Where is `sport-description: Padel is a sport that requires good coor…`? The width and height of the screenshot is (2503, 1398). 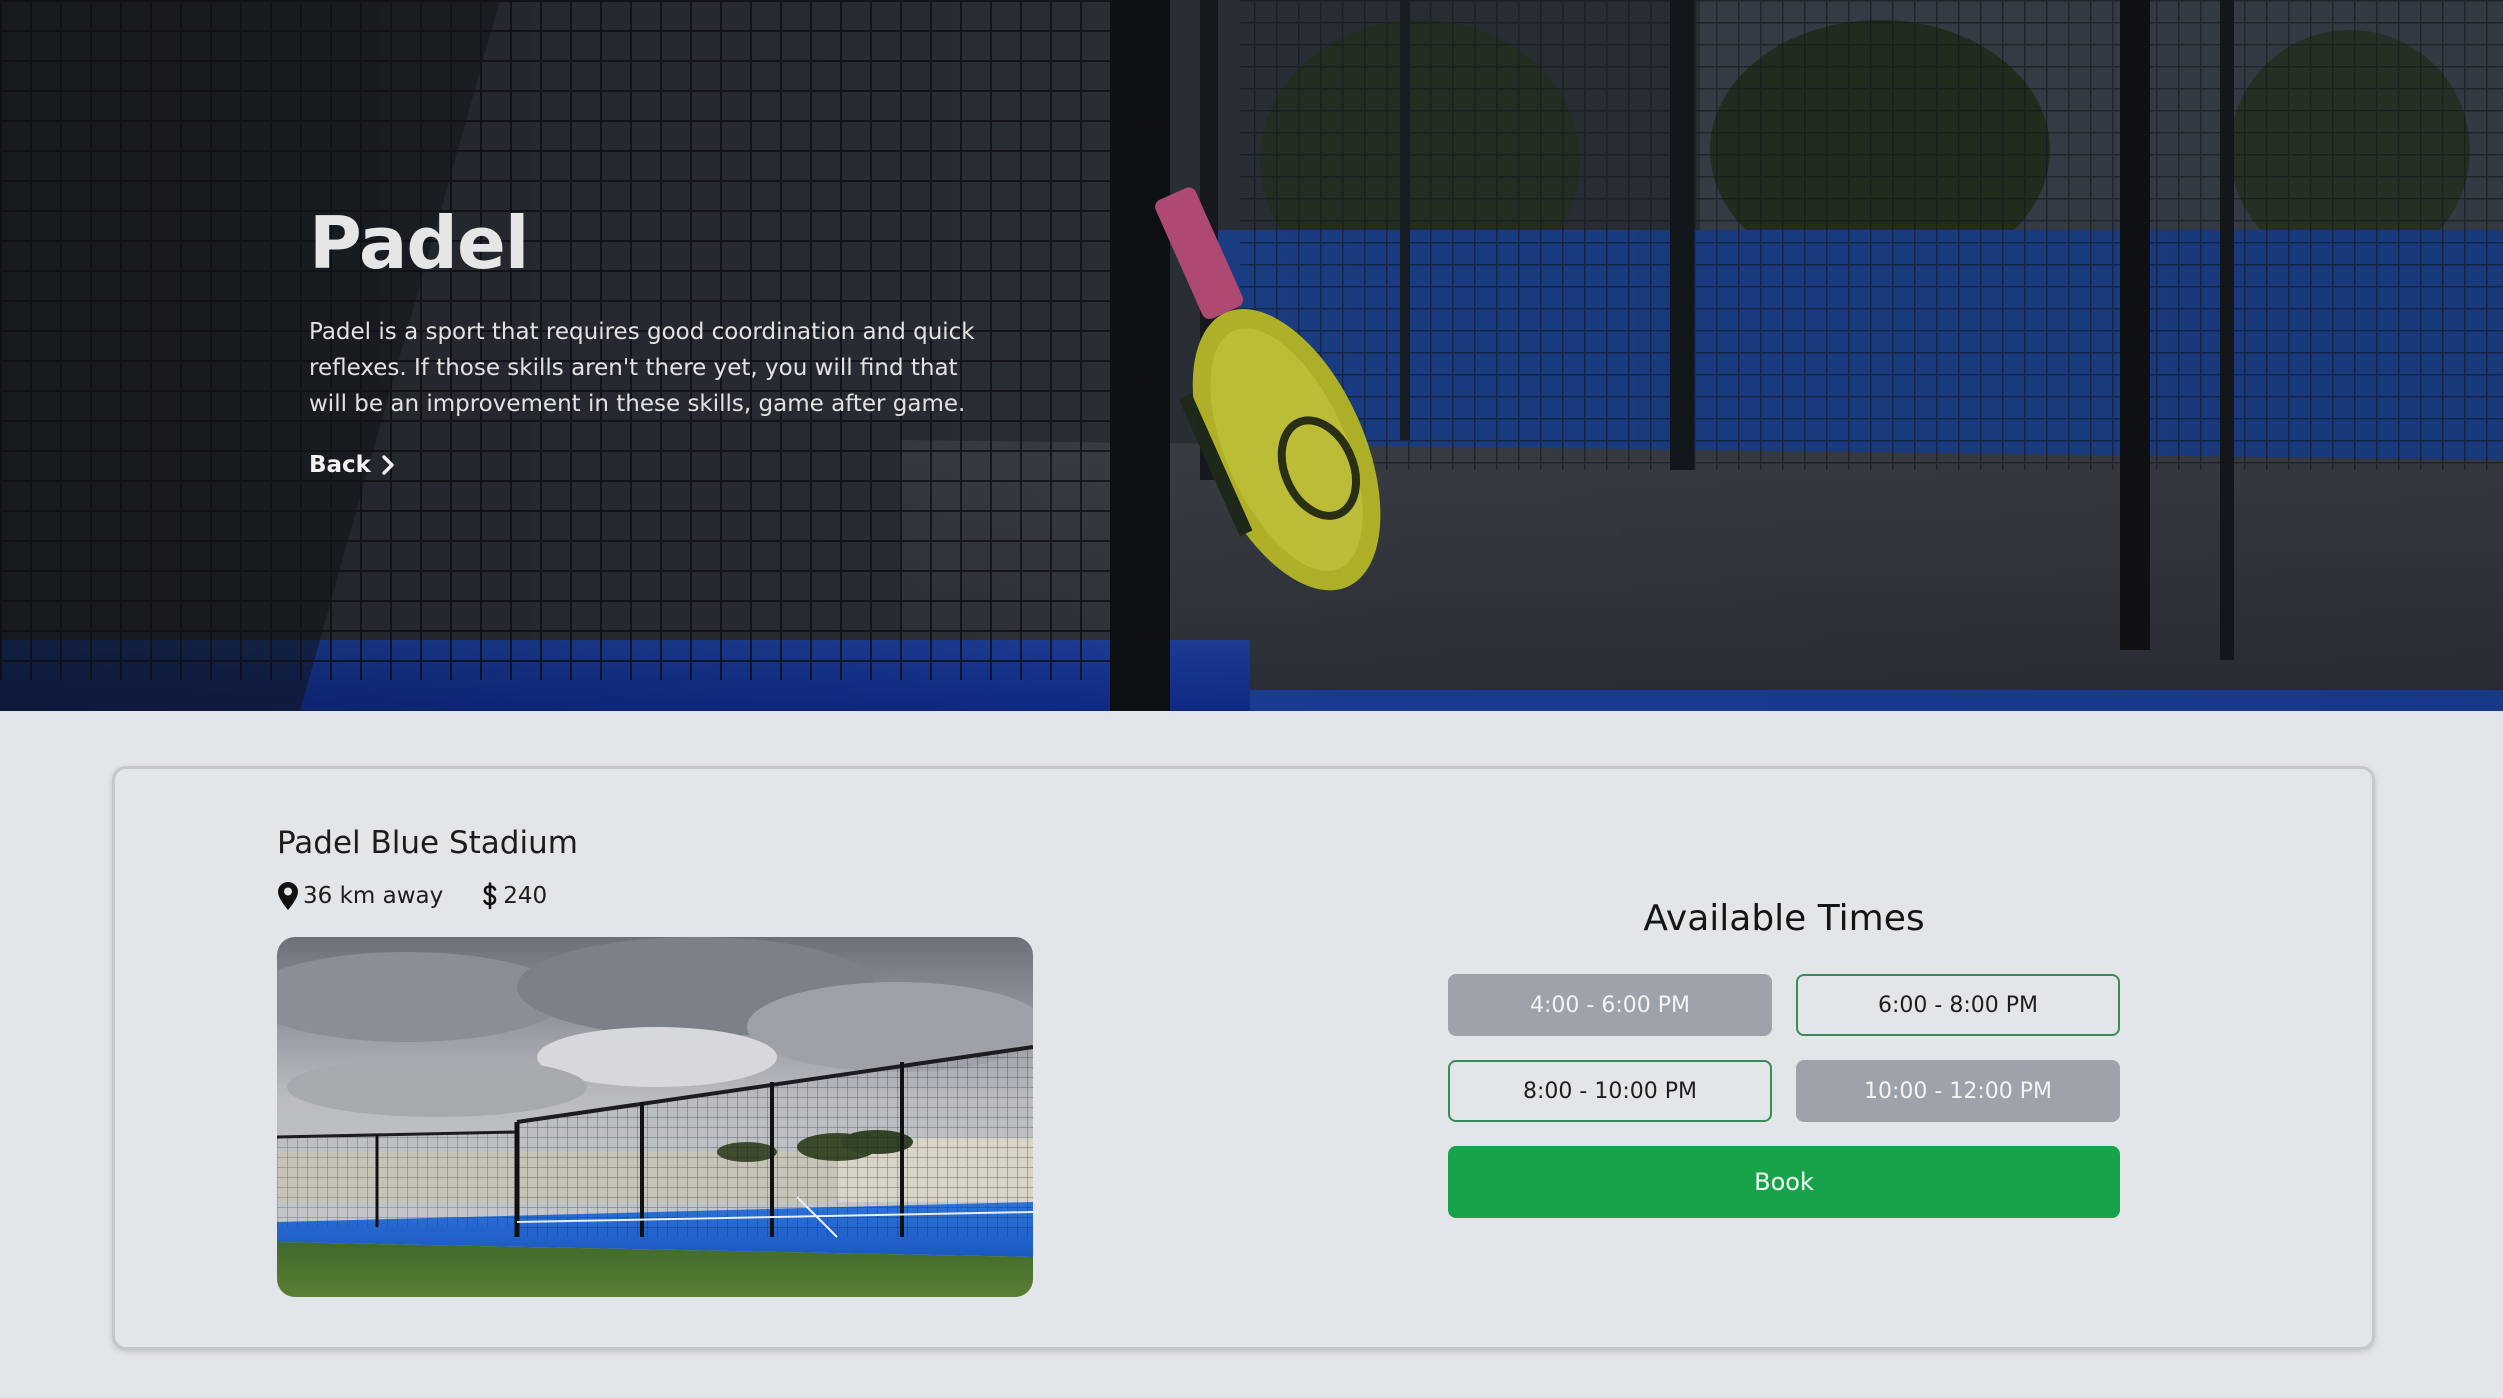
sport-description: Padel is a sport that requires good coor… is located at coordinates (642, 368).